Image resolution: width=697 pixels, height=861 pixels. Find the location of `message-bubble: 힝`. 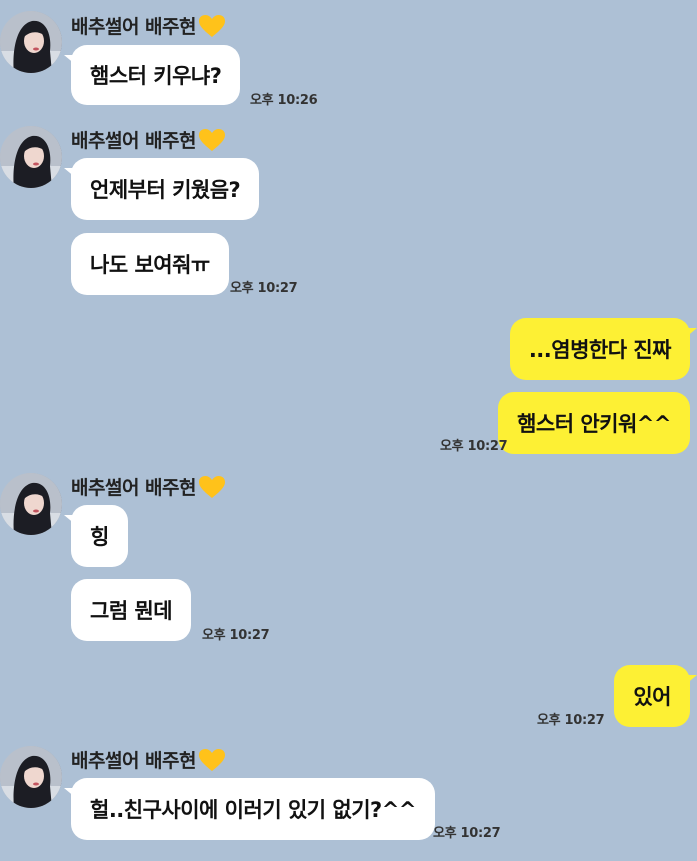

message-bubble: 힝 is located at coordinates (96, 536).